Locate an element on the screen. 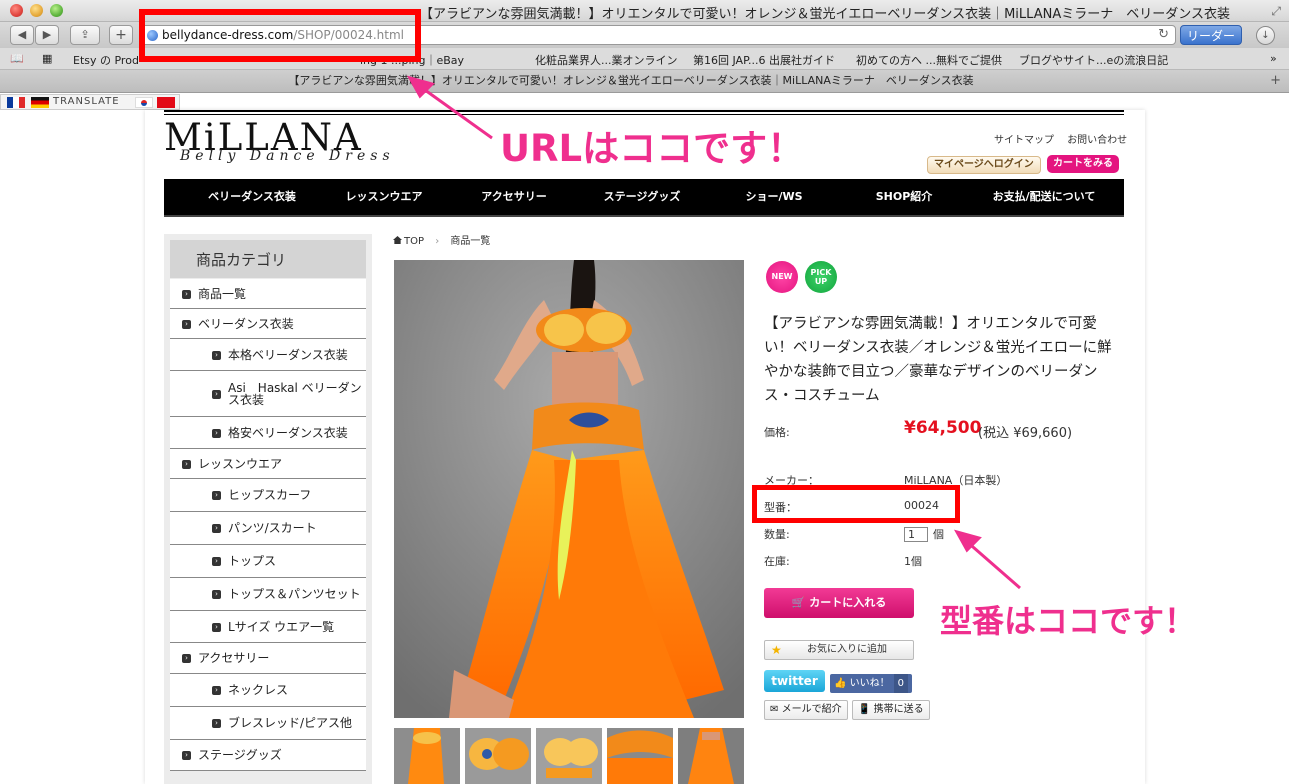  url-annotation-text: URLはココです！ is located at coordinates (652, 148).